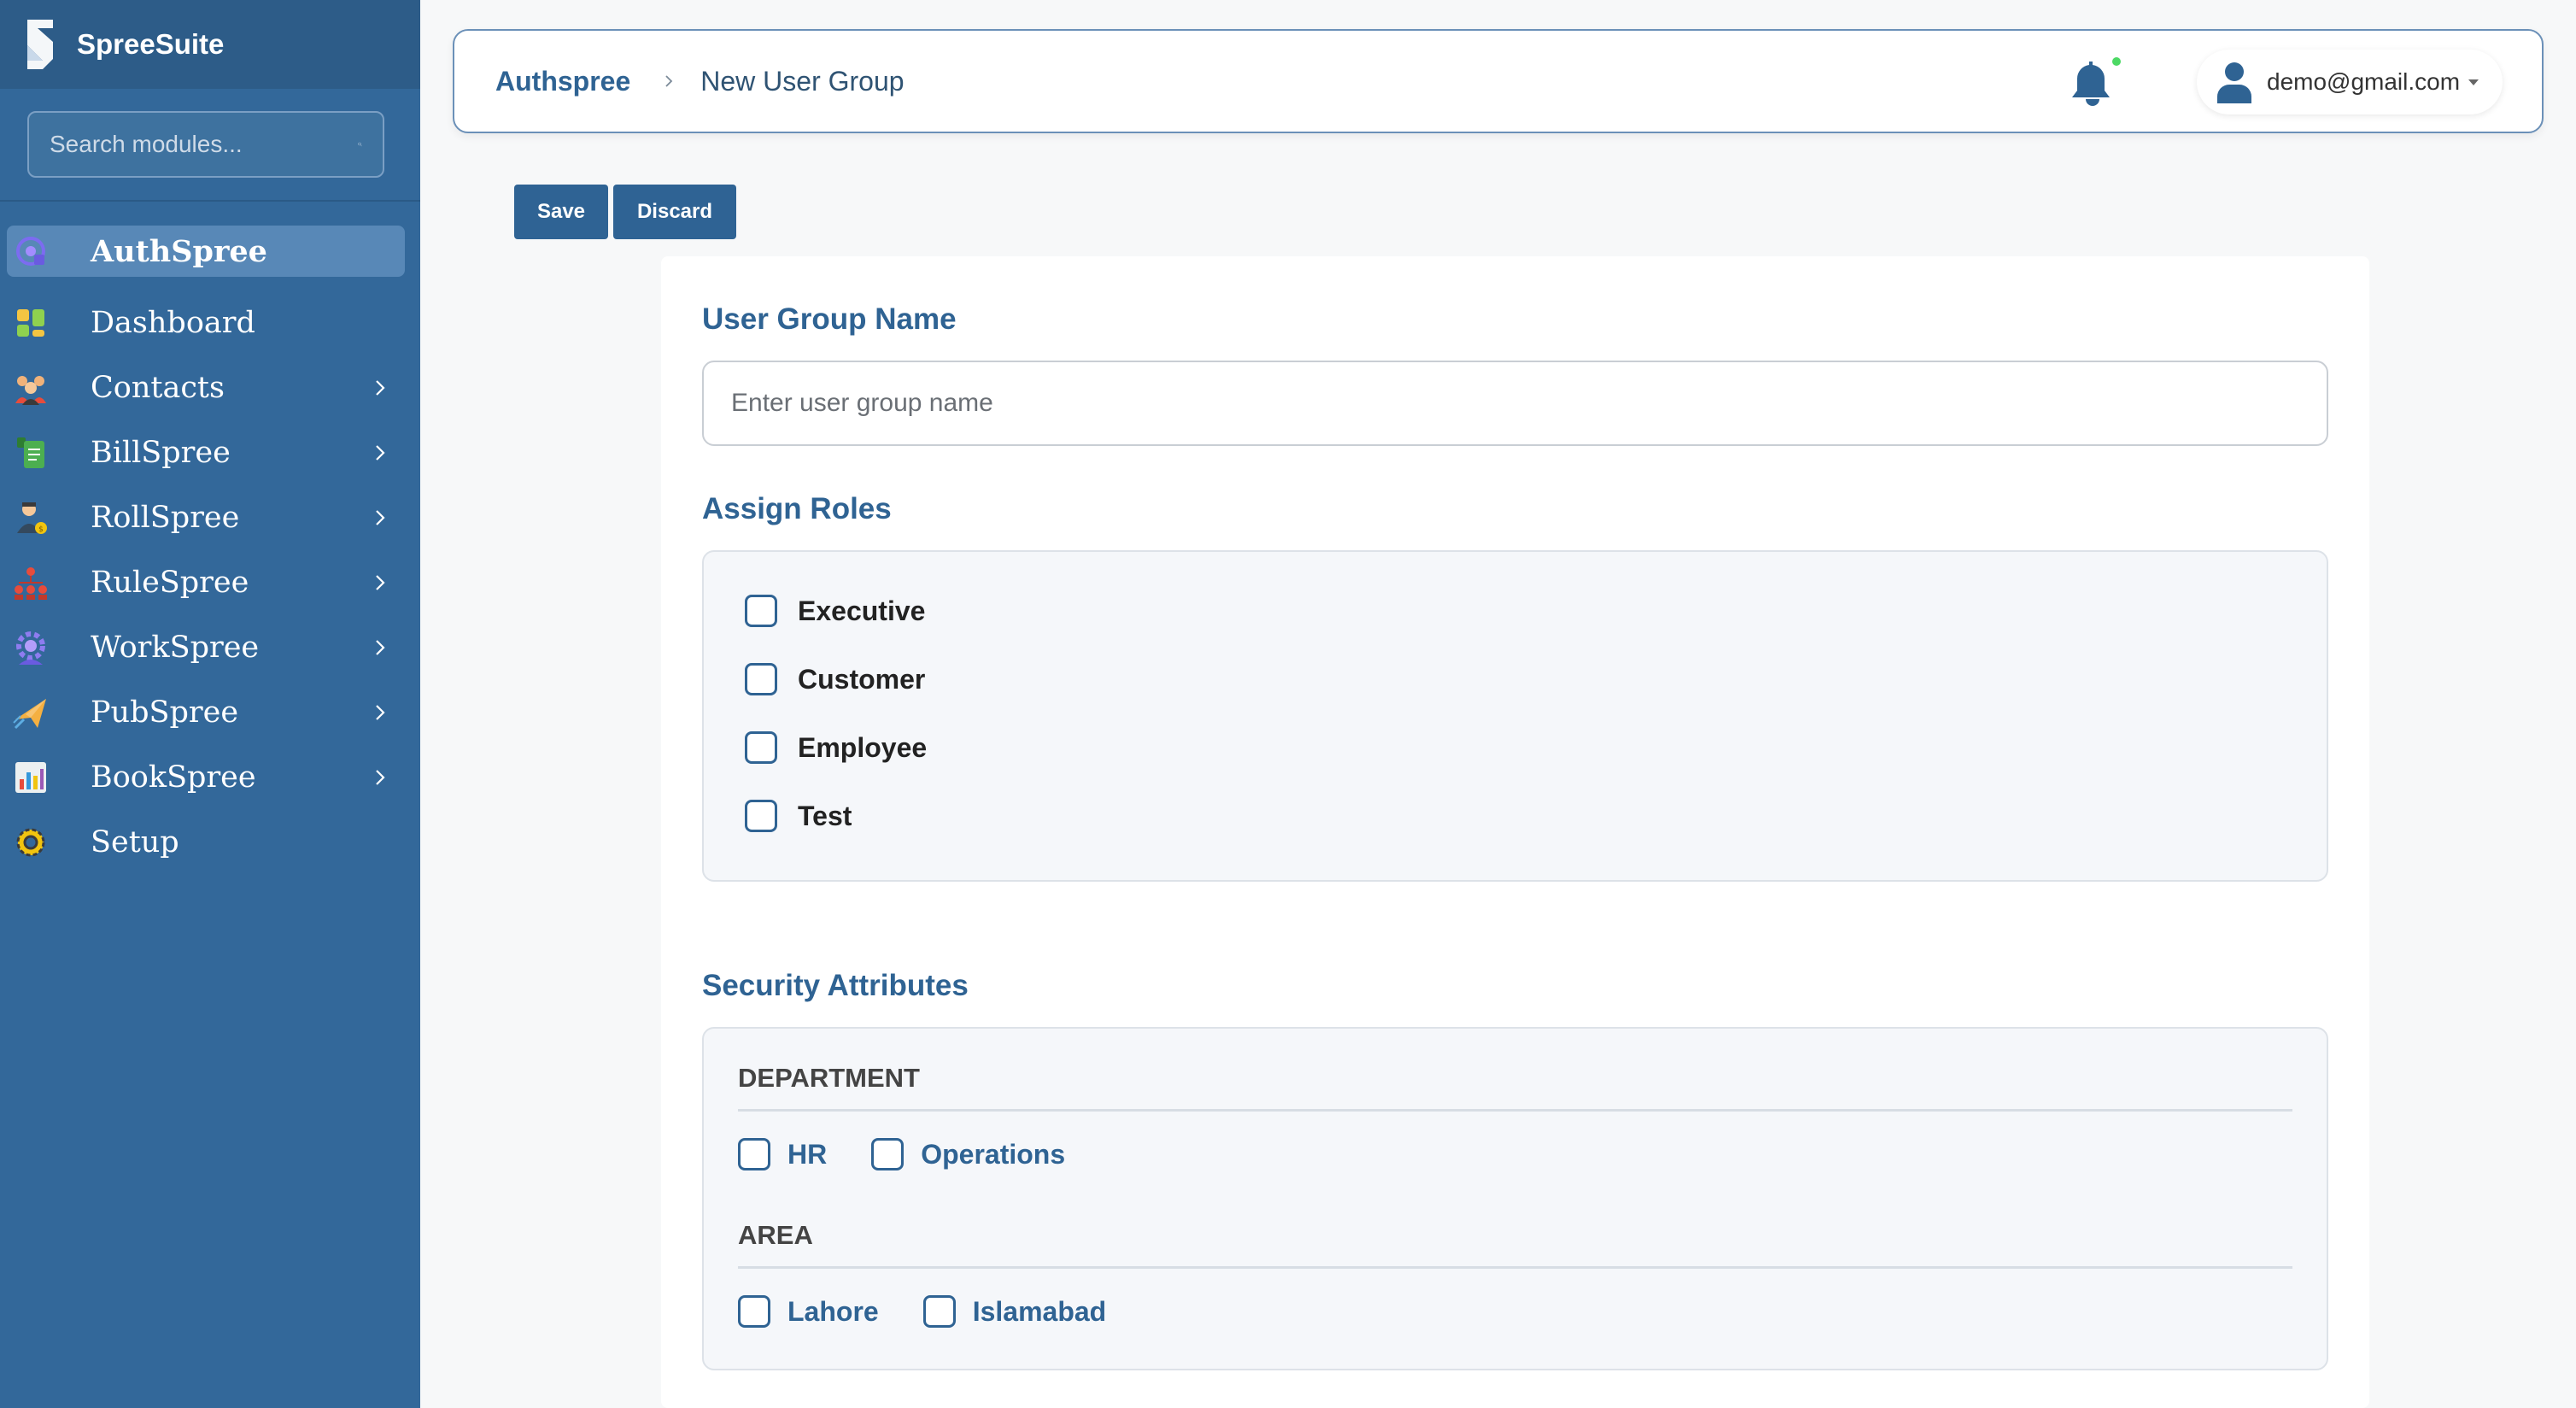 The width and height of the screenshot is (2576, 1408). Describe the element at coordinates (807, 1154) in the screenshot. I see `attribute-label: HR` at that location.